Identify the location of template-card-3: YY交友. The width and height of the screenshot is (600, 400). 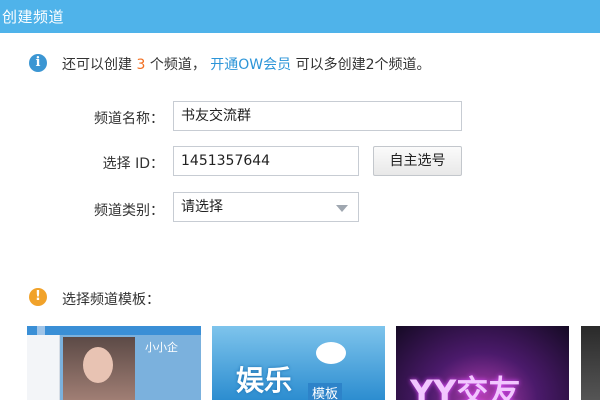
(482, 363).